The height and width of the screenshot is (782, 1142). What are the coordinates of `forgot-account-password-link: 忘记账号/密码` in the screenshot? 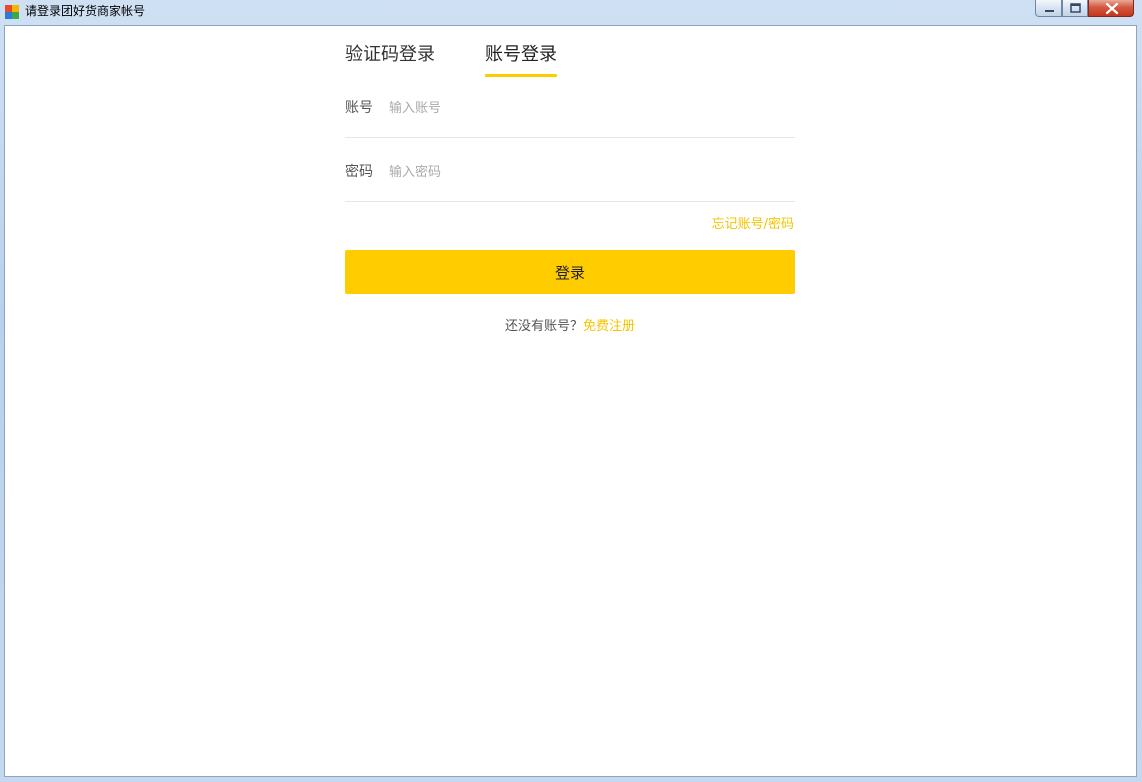 It's located at (753, 225).